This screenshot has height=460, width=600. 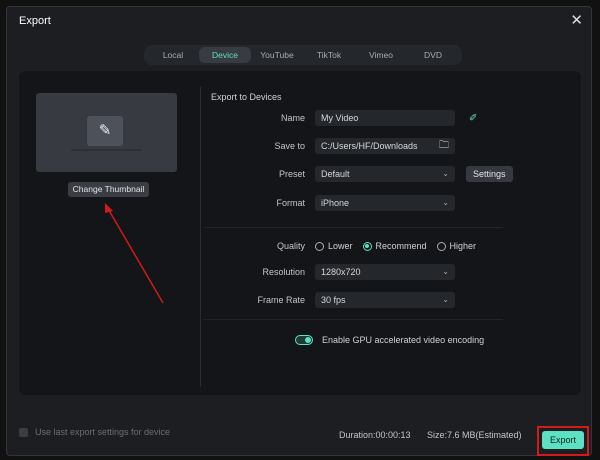 What do you see at coordinates (576, 20) in the screenshot?
I see `close-icon: ✕` at bounding box center [576, 20].